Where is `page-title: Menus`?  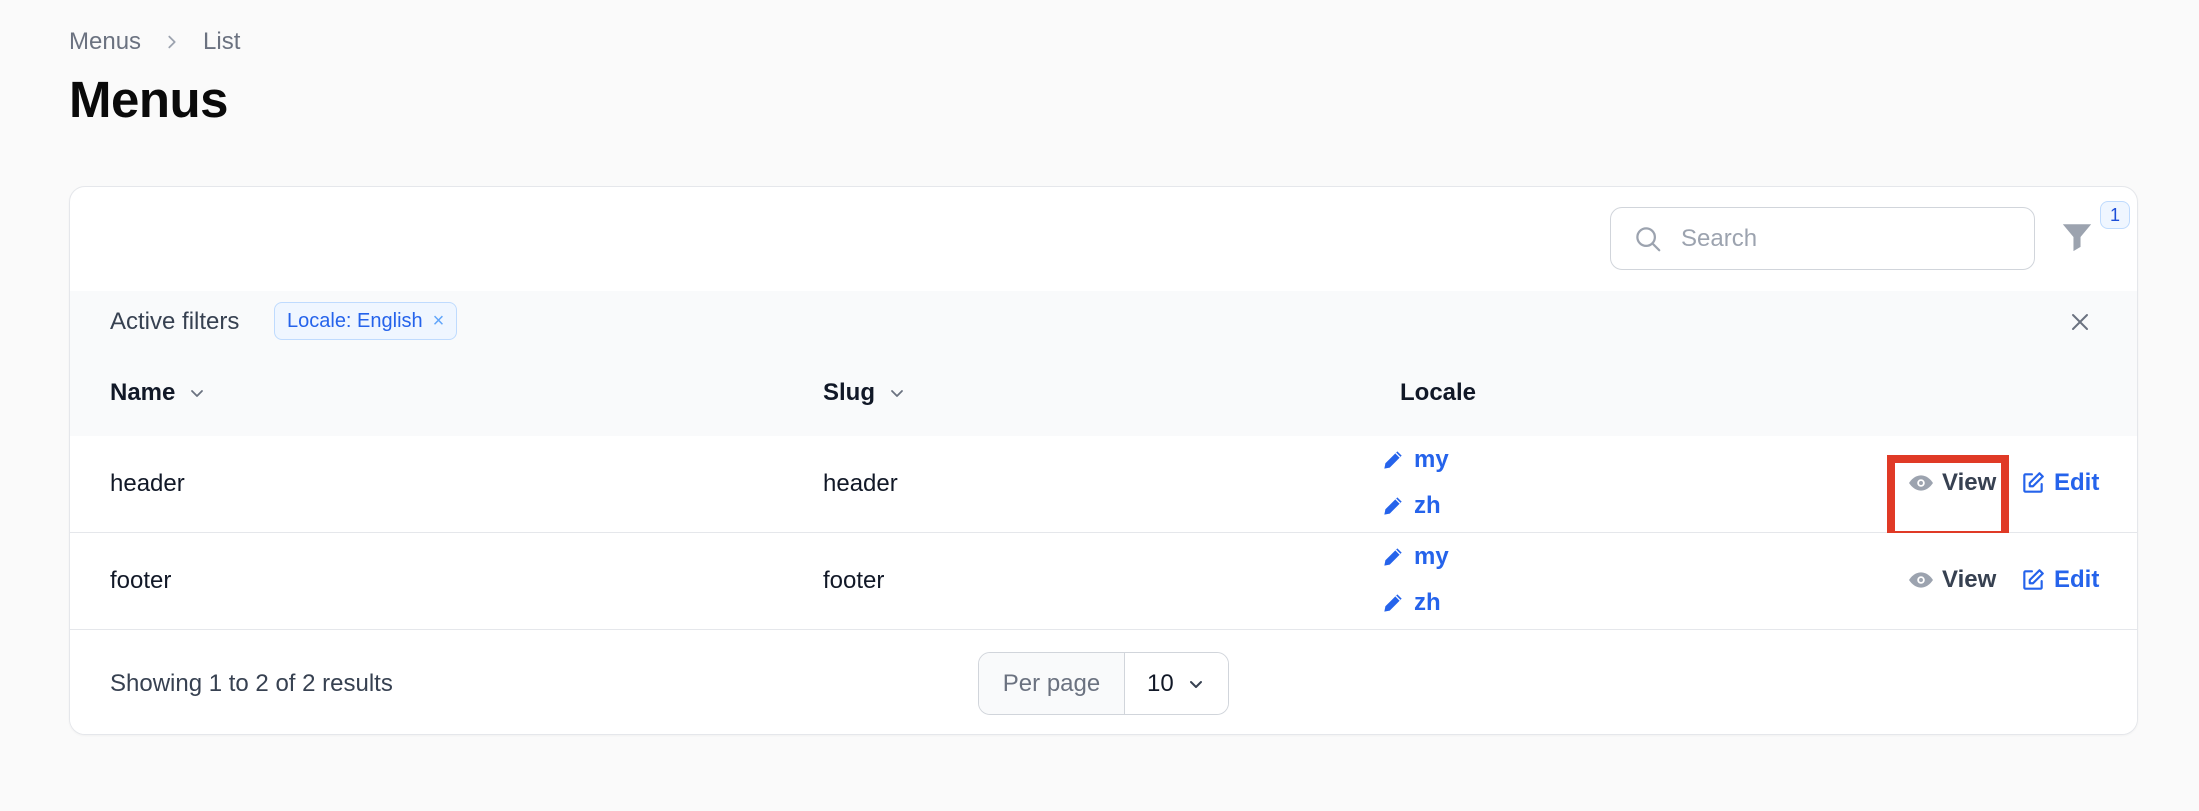 page-title: Menus is located at coordinates (149, 99).